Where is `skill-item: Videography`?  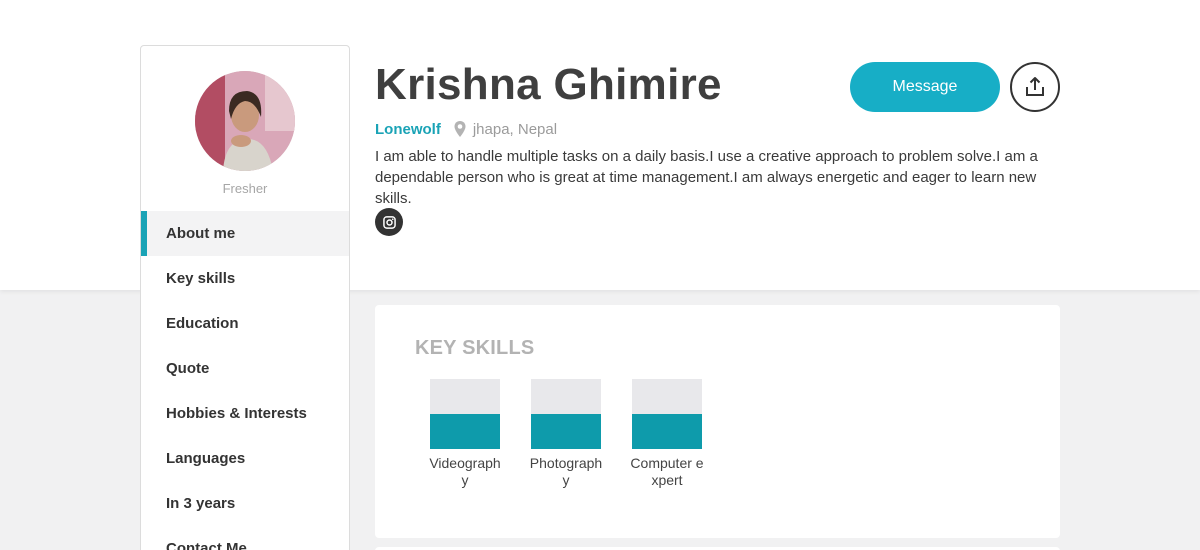
skill-item: Videography is located at coordinates (465, 434).